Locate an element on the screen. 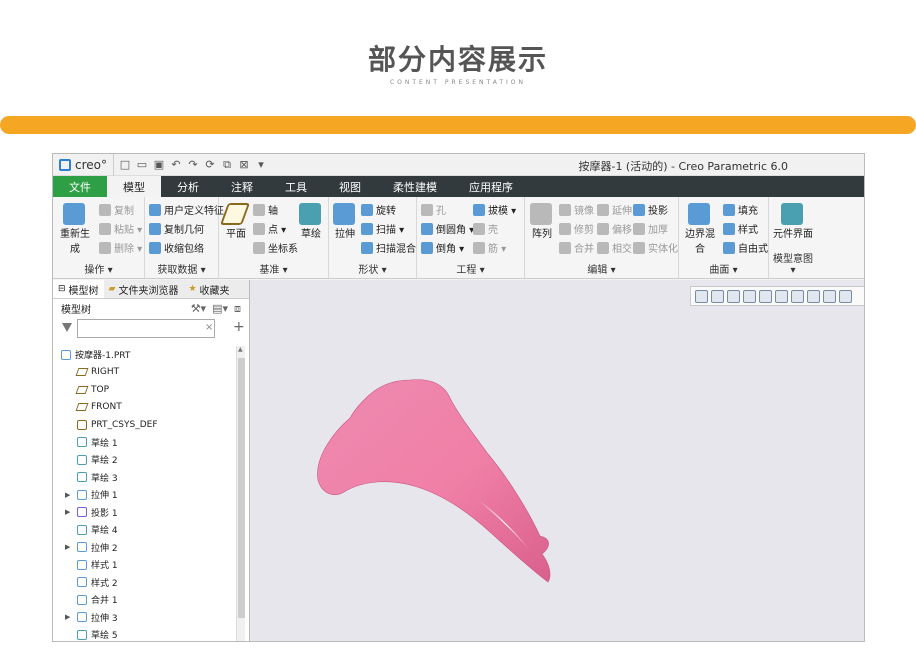 The width and height of the screenshot is (916, 650). tree-node: 合并 1 is located at coordinates (145, 600).